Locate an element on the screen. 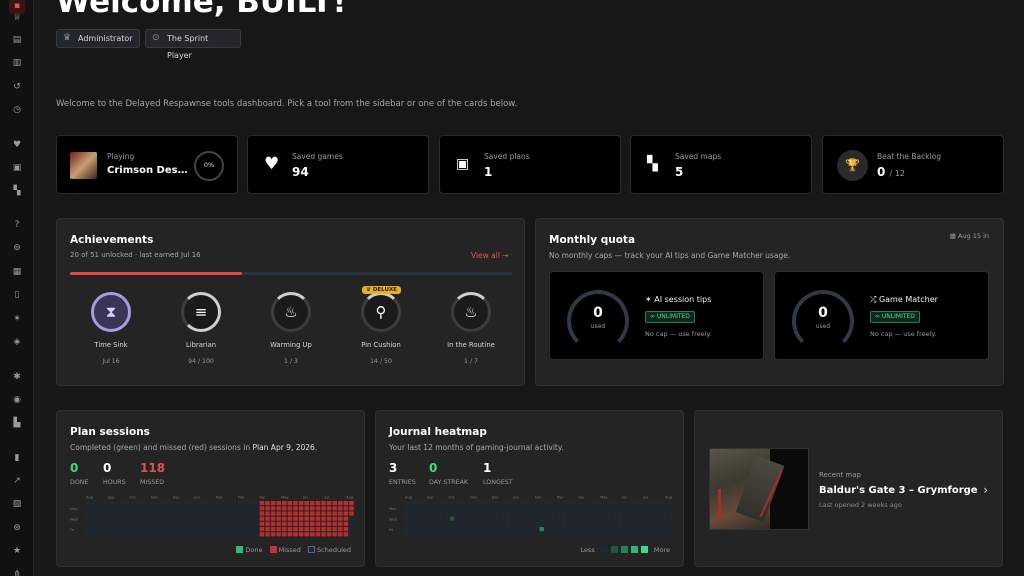 This screenshot has width=1024, height=576. document-icon: ▥ is located at coordinates (17, 63).